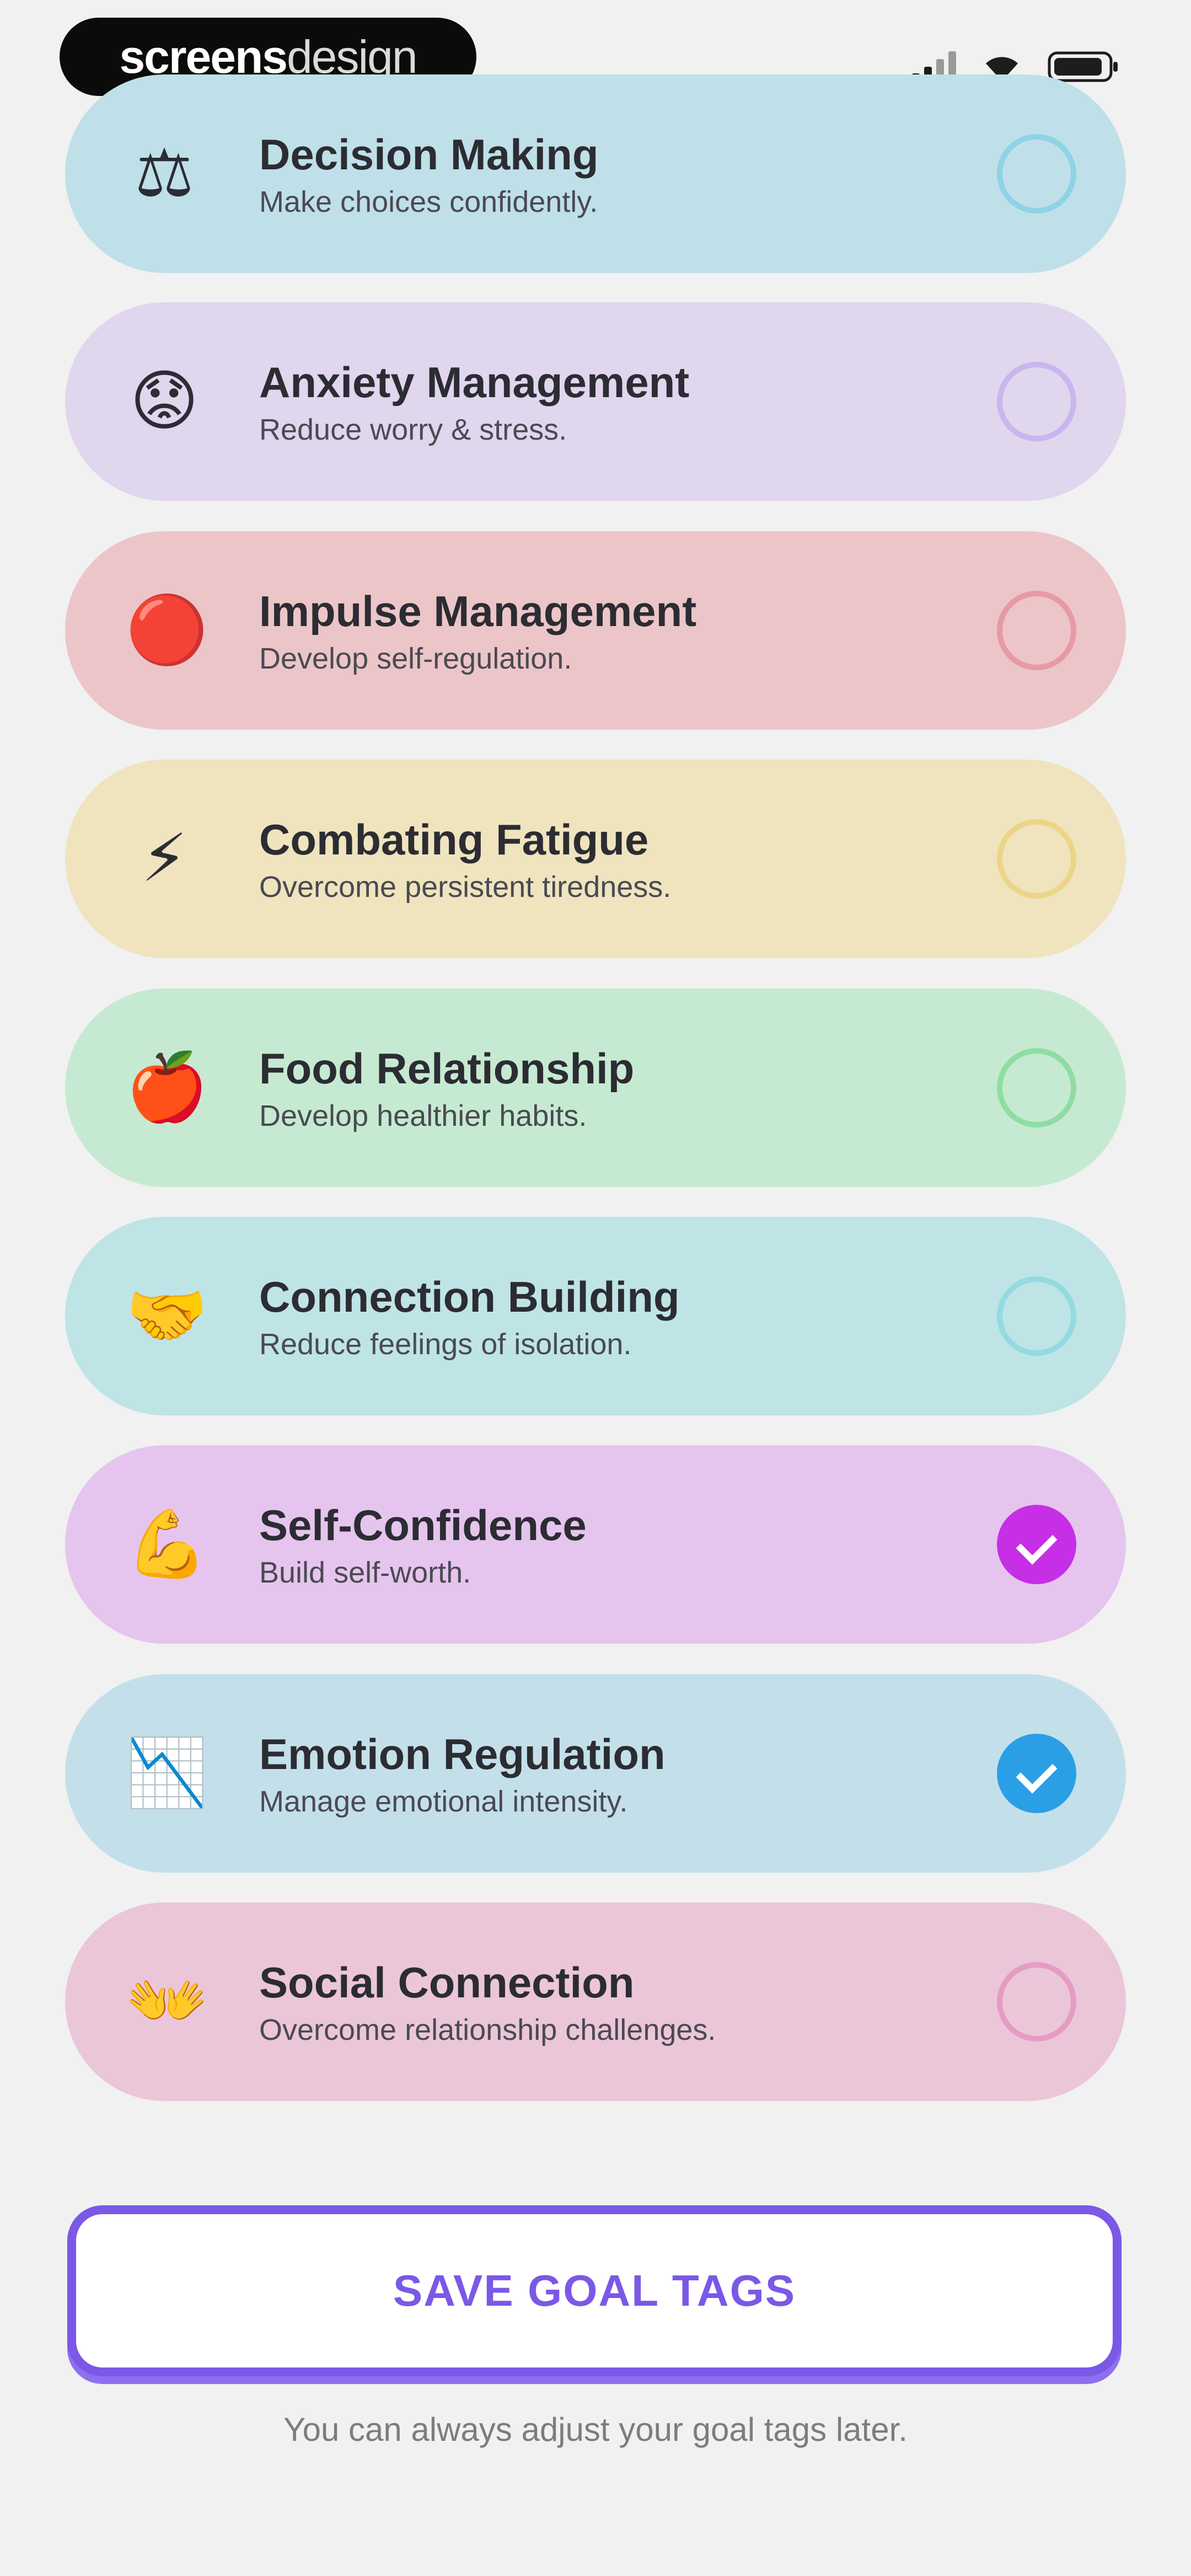  What do you see at coordinates (429, 154) in the screenshot?
I see `goal-title: Decision Making` at bounding box center [429, 154].